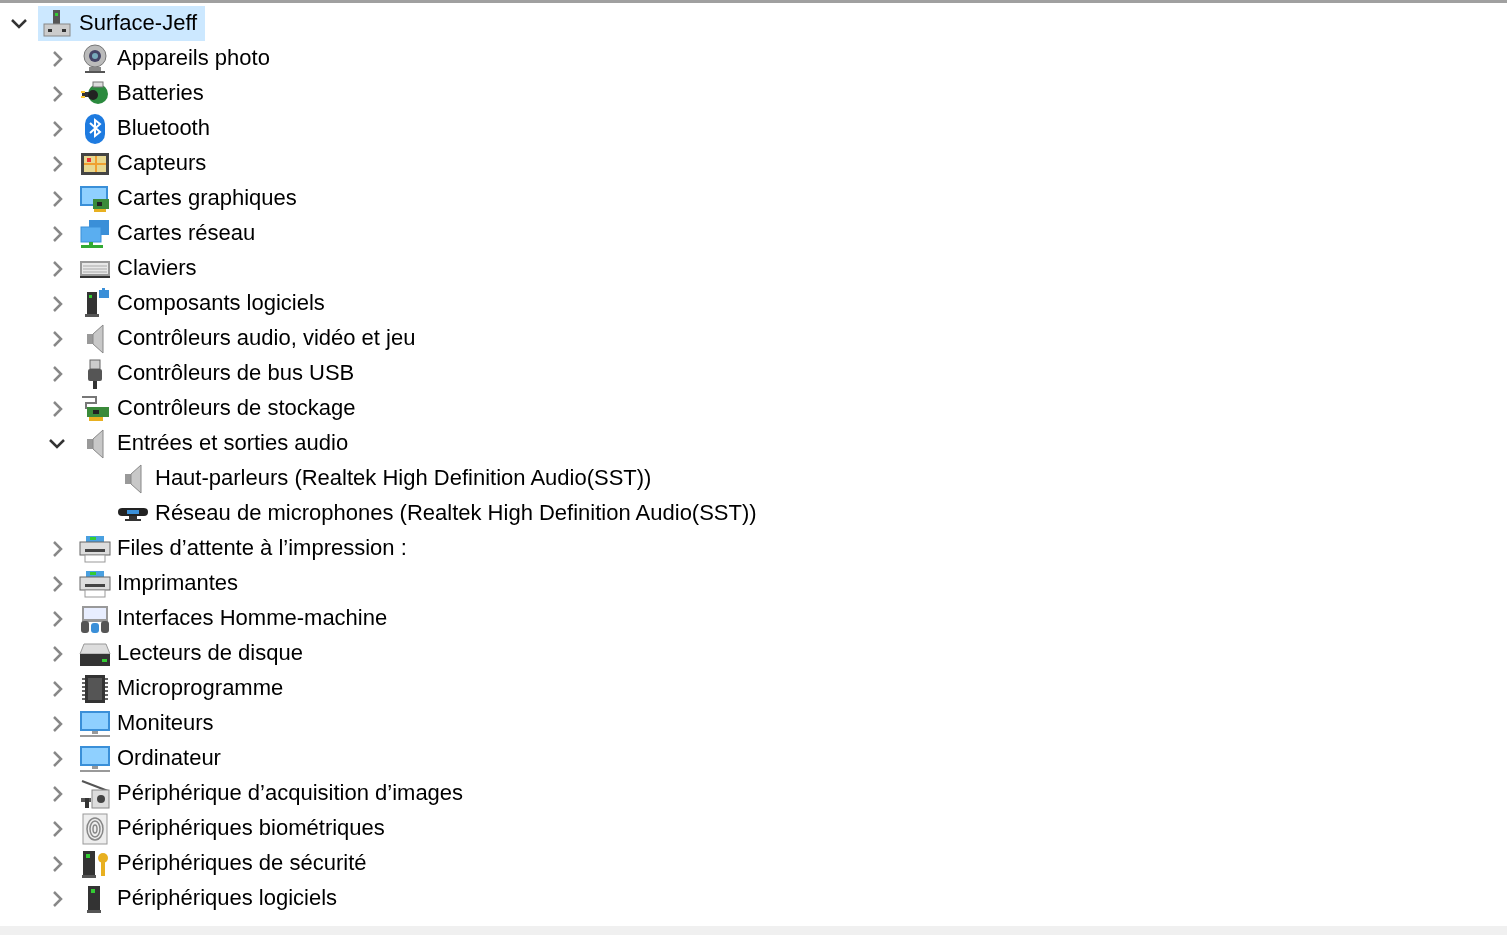 This screenshot has height=935, width=1507. I want to click on tree-item-label: Appareils photo, so click(193, 58).